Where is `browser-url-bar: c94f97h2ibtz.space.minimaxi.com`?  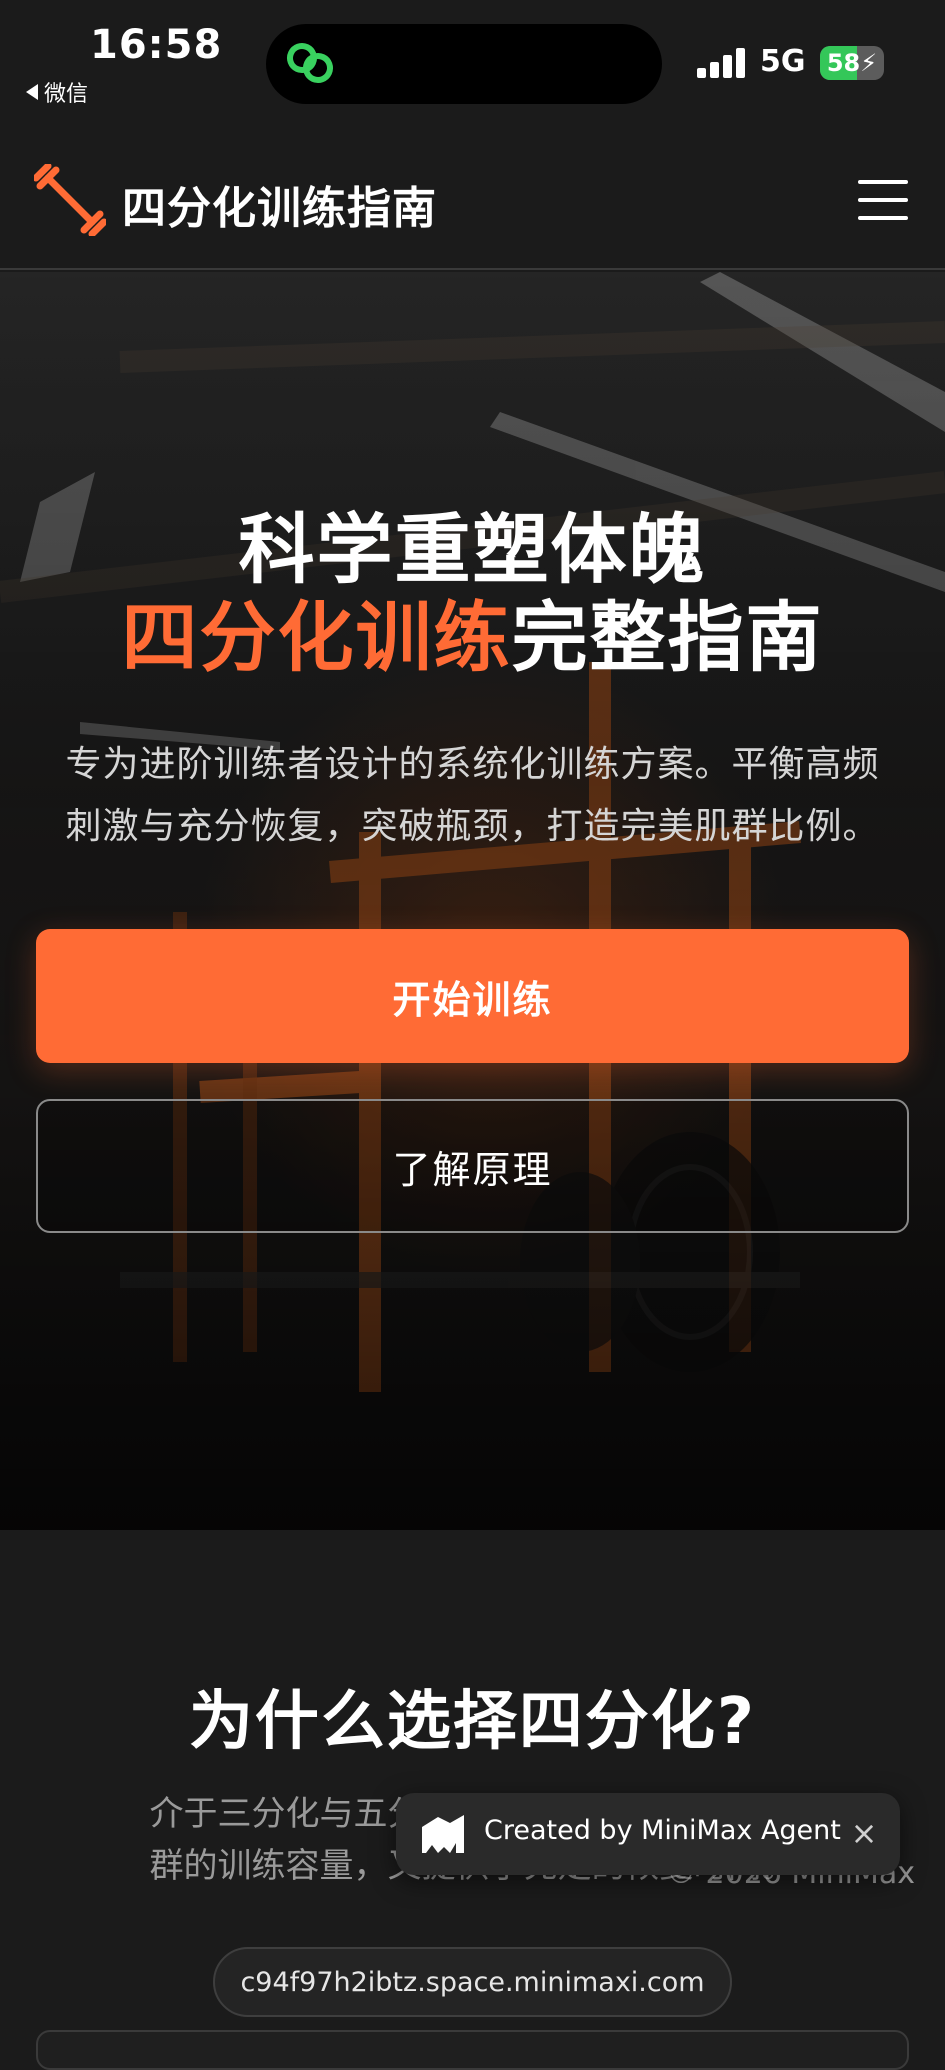 browser-url-bar: c94f97h2ibtz.space.minimaxi.com is located at coordinates (472, 1982).